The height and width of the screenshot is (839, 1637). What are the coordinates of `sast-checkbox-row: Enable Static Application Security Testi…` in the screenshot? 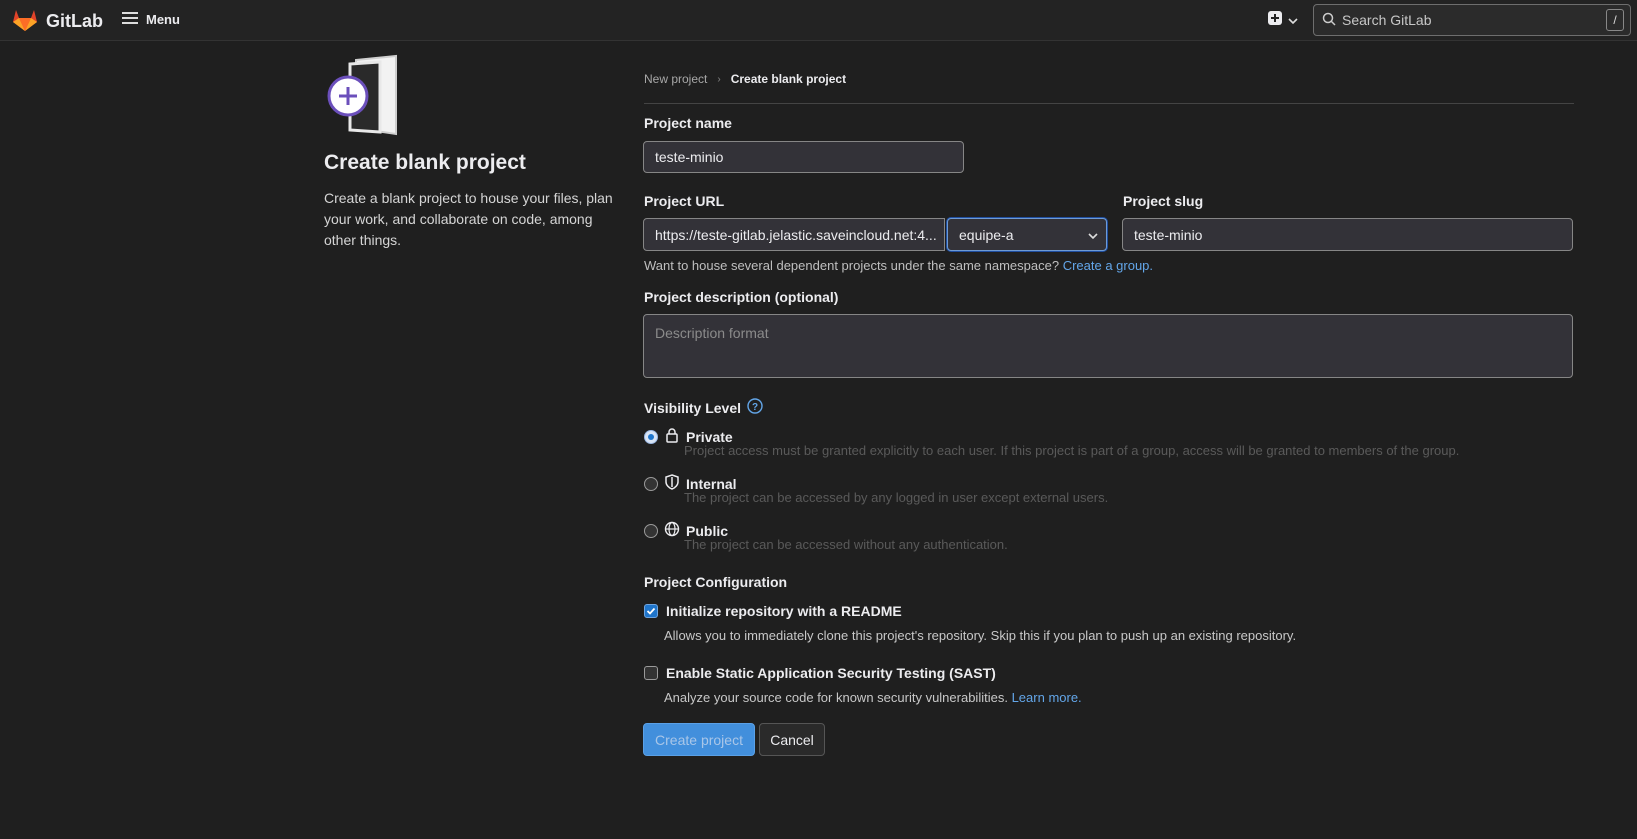 It's located at (820, 673).